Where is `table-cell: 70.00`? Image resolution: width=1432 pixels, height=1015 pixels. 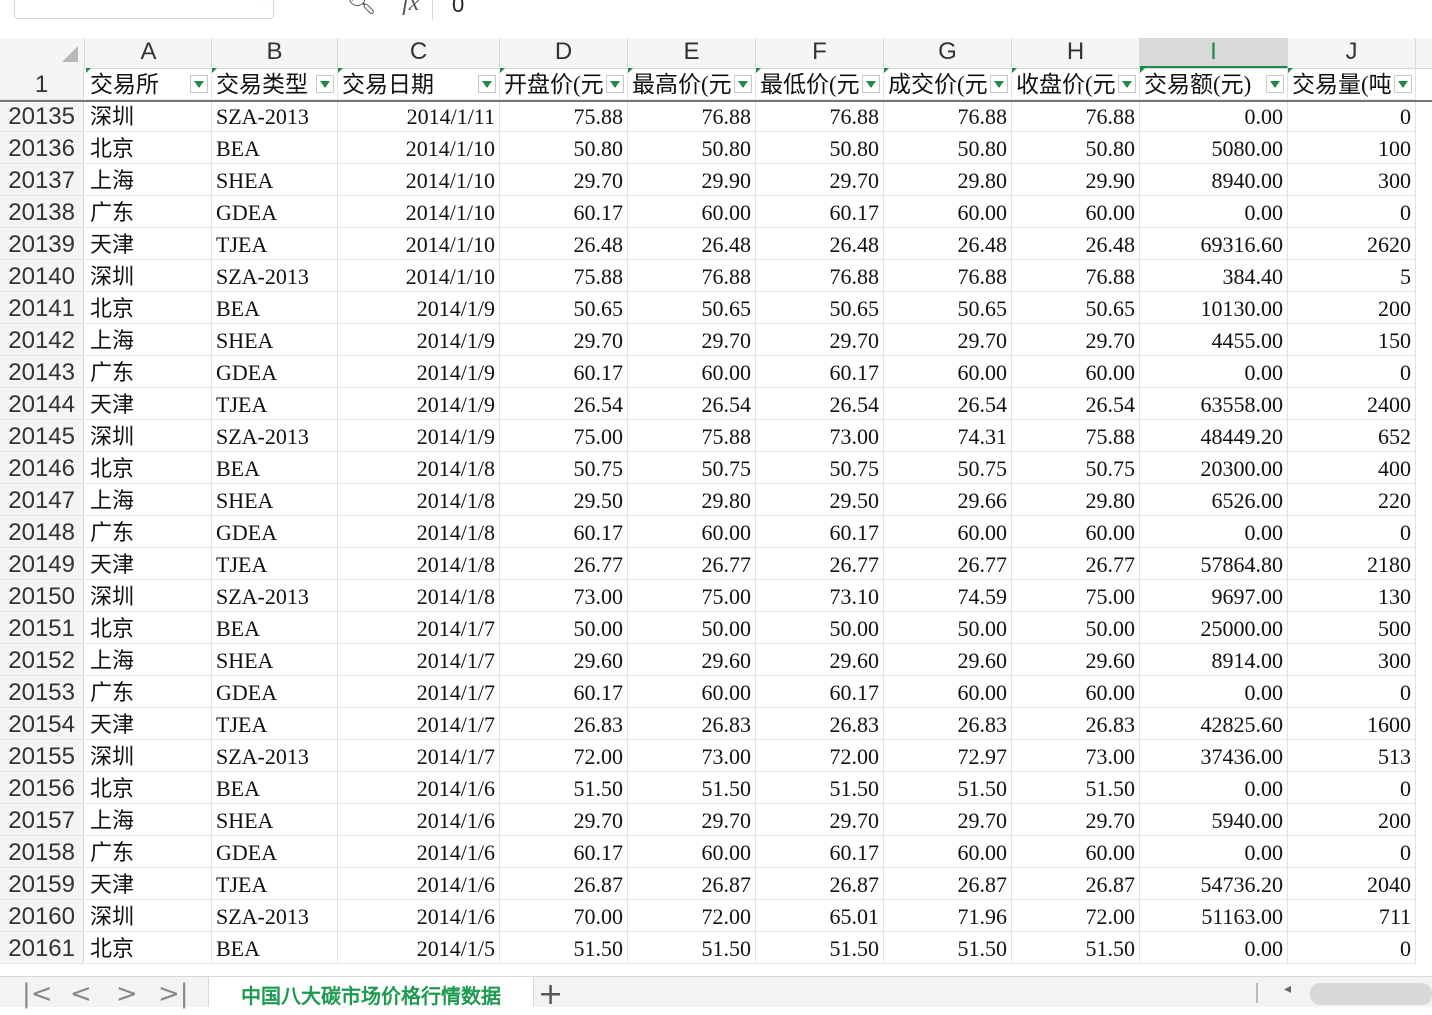 table-cell: 70.00 is located at coordinates (564, 916).